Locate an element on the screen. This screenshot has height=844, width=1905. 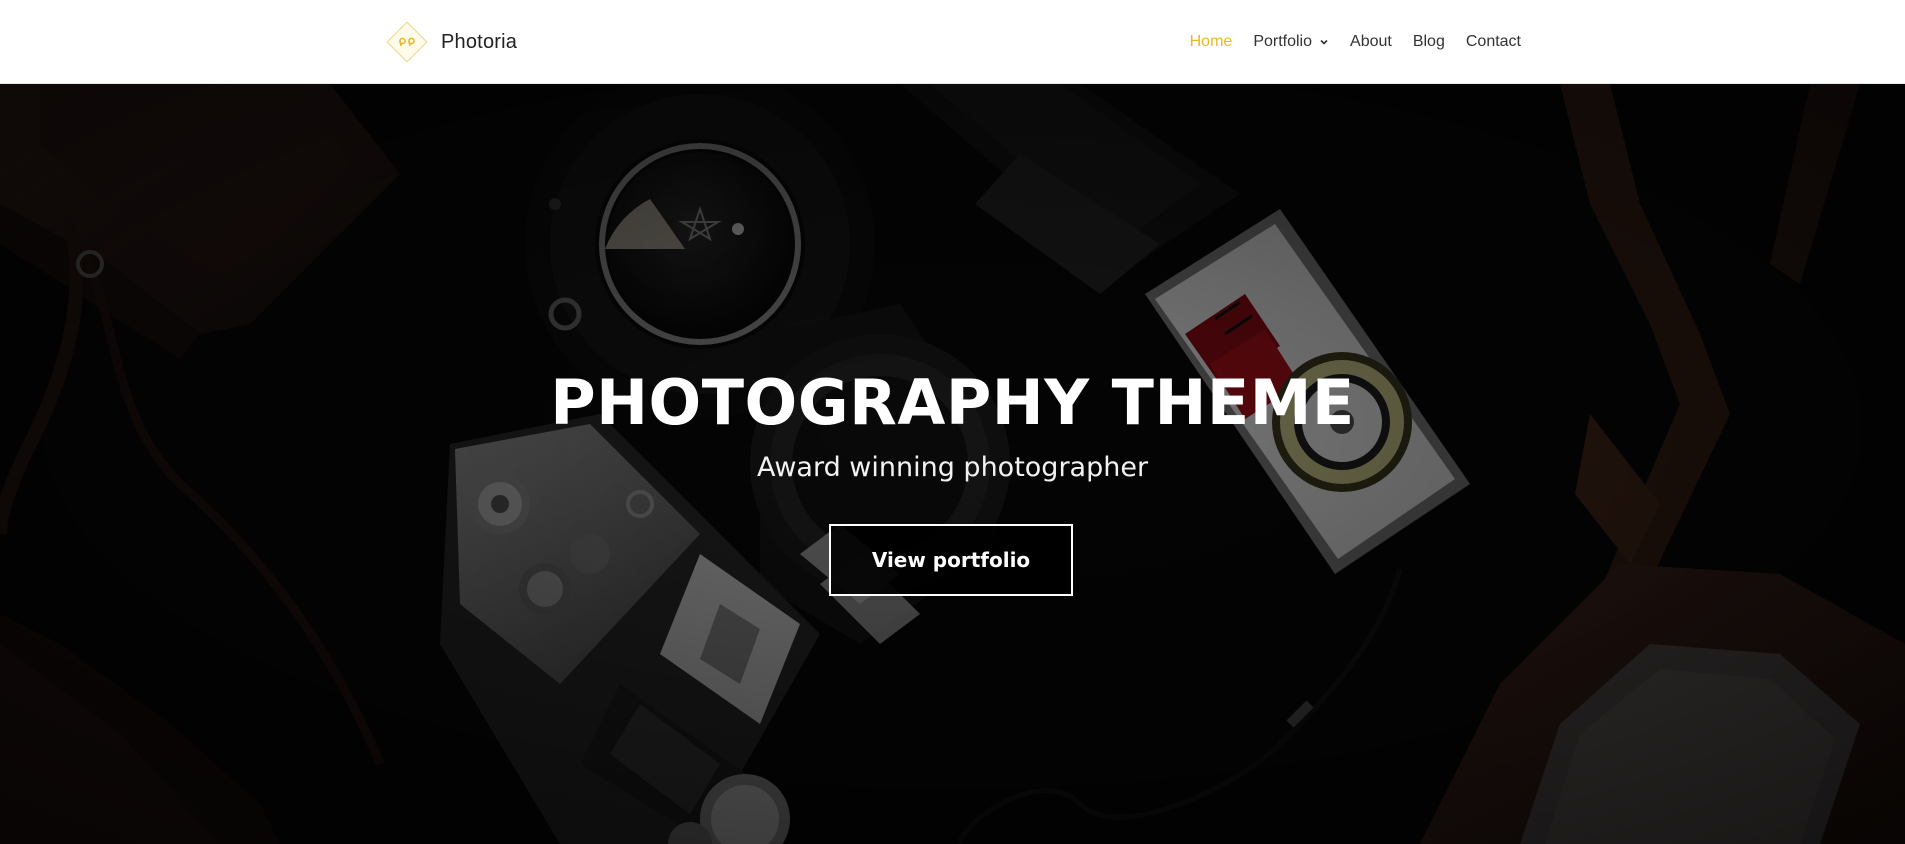
nav-item-blog: Blog is located at coordinates (1429, 42).